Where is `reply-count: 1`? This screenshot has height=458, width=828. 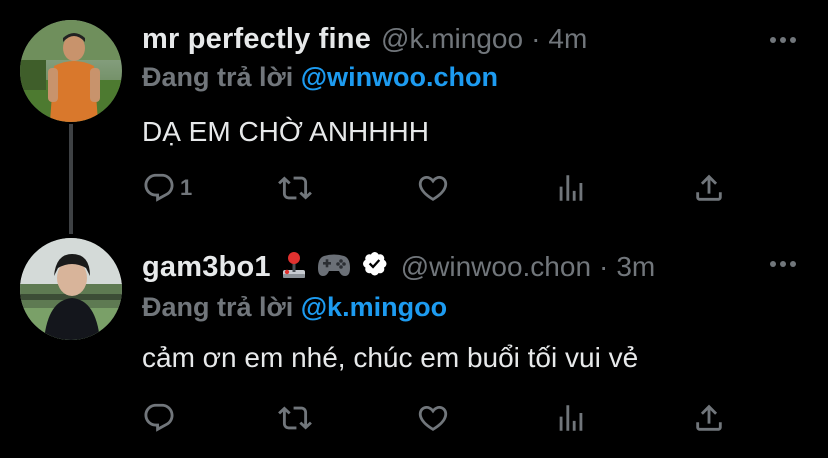
reply-count: 1 is located at coordinates (186, 187).